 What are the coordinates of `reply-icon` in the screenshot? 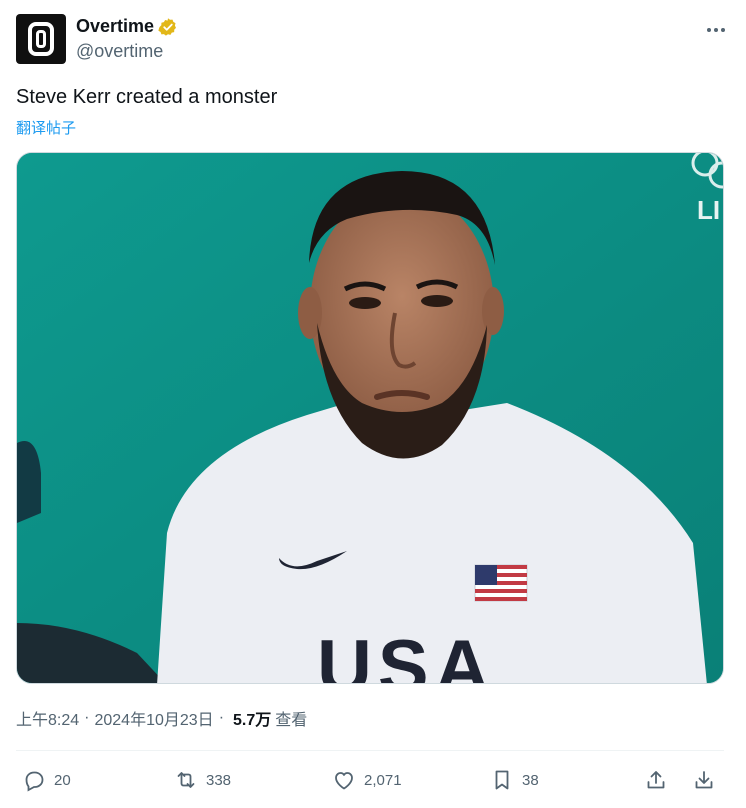 It's located at (34, 781).